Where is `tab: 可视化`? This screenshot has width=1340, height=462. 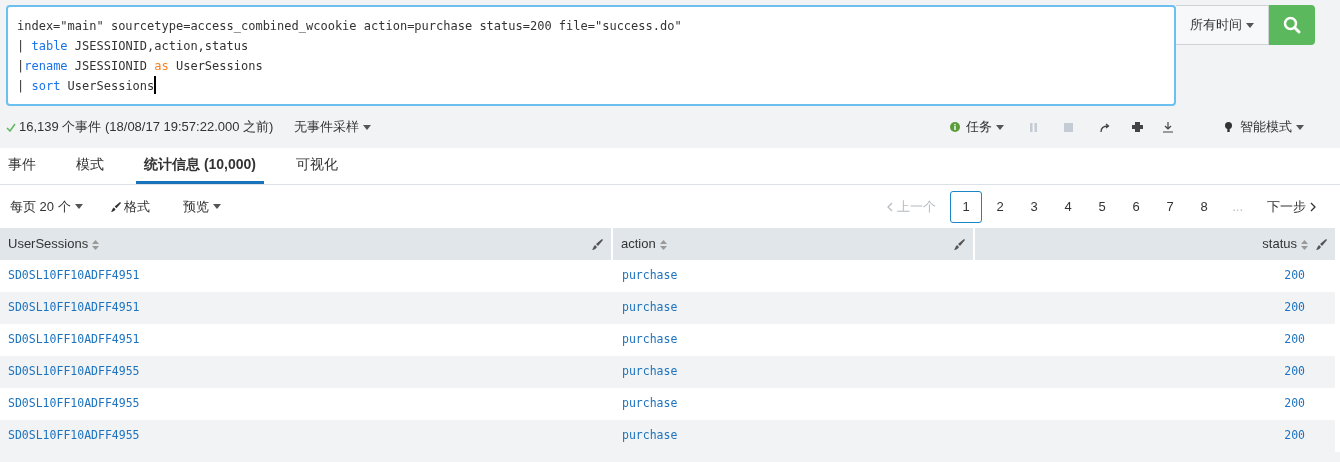 tab: 可视化 is located at coordinates (317, 166).